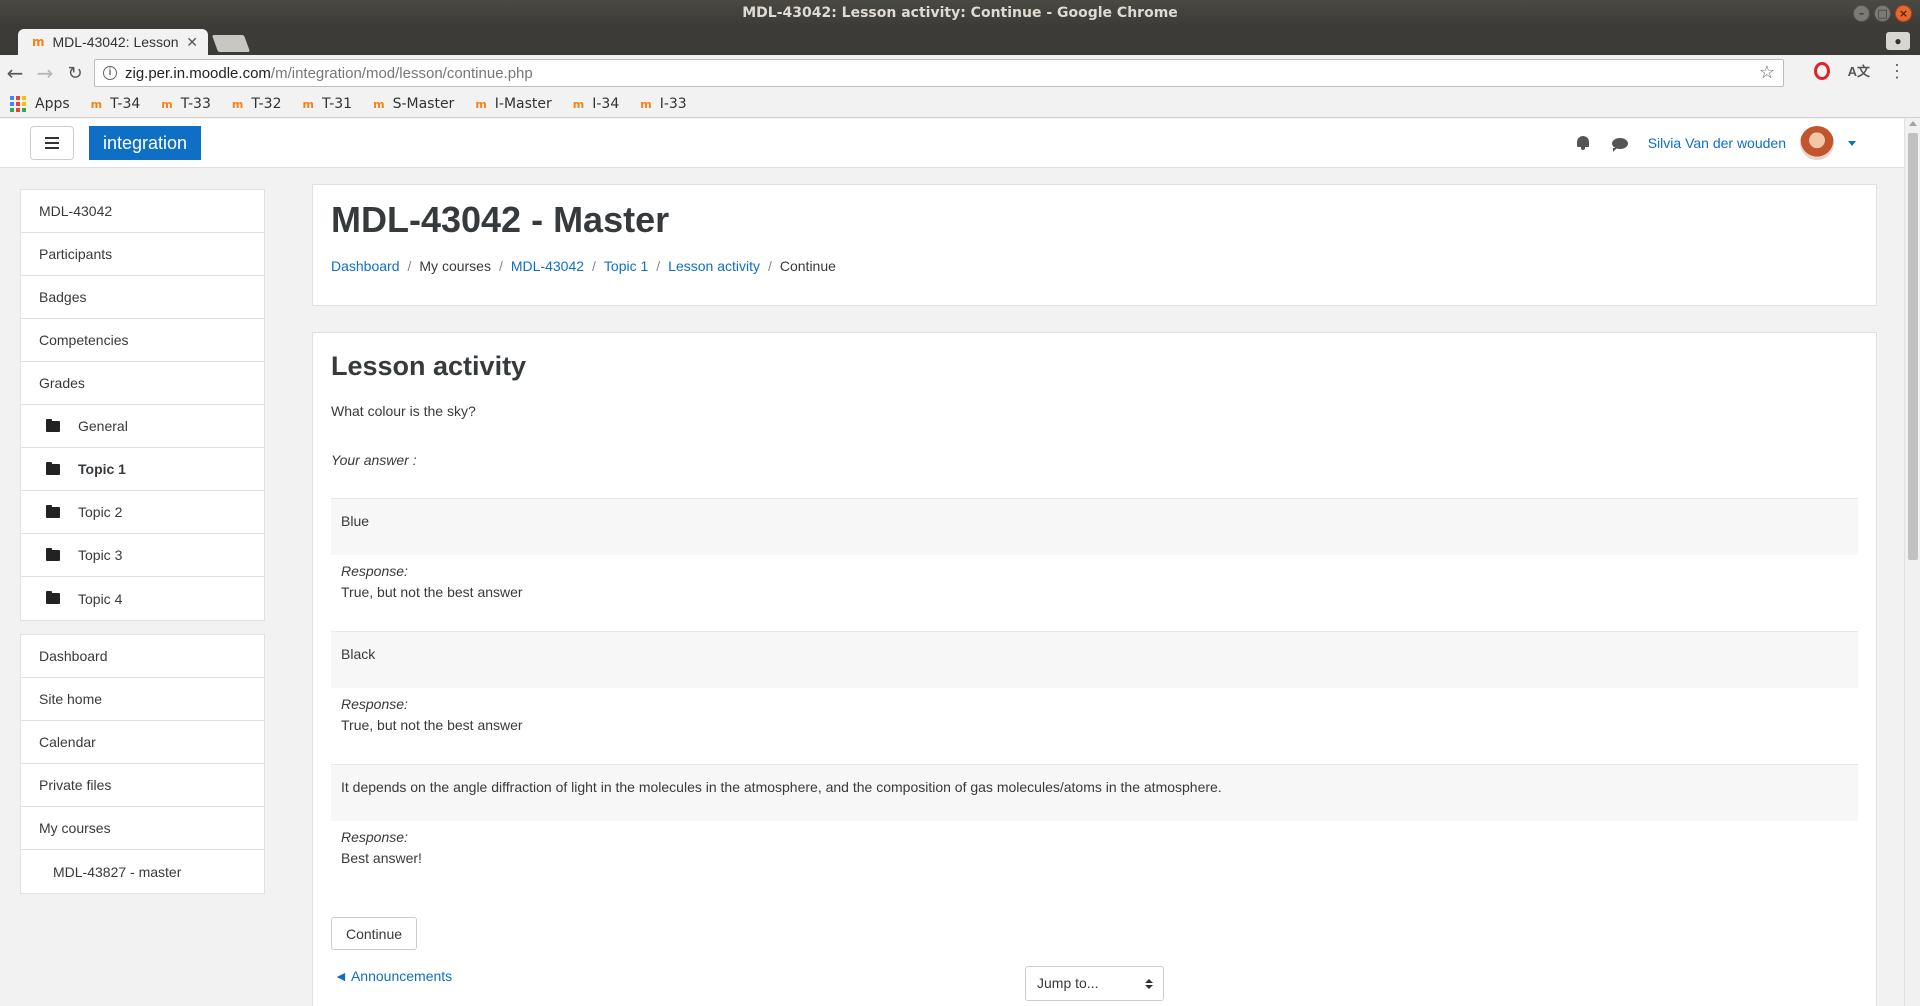 The width and height of the screenshot is (1920, 1006). What do you see at coordinates (1583, 143) in the screenshot?
I see `notifications-bell-icon` at bounding box center [1583, 143].